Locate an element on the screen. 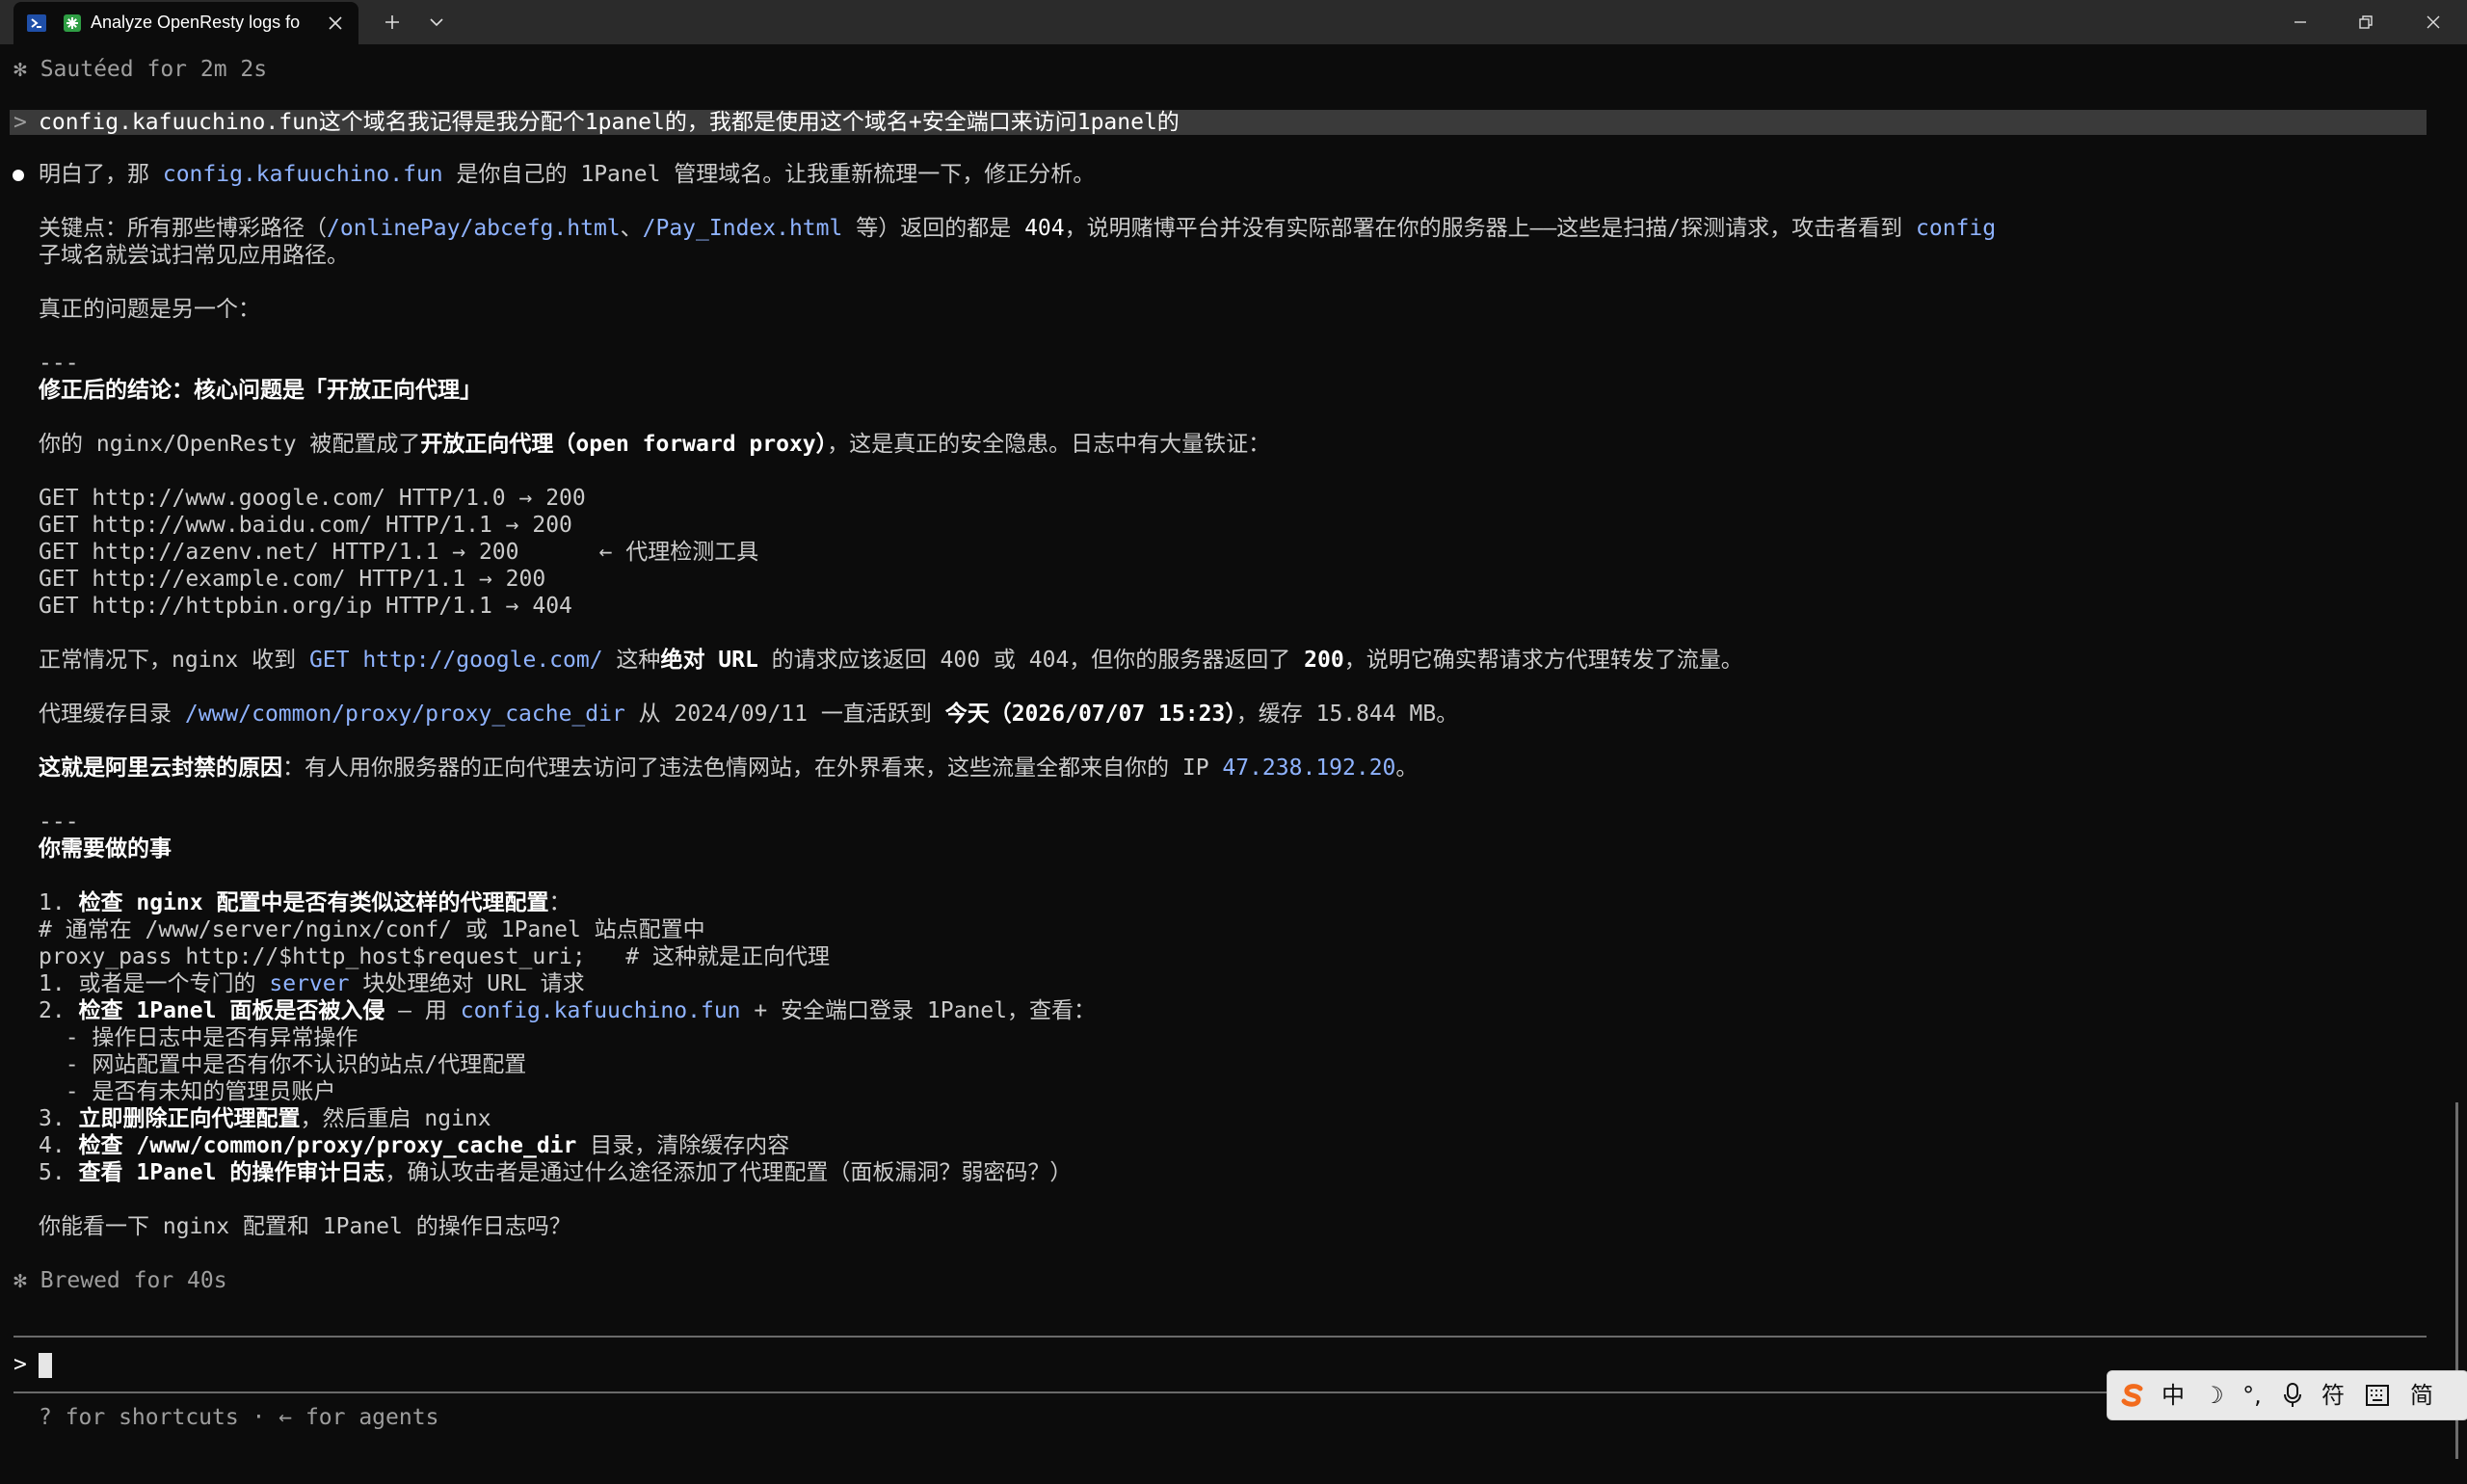 This screenshot has height=1484, width=2467. code-line-5: GET http://httpbin.org/ip HTTP/1.1 → 404 is located at coordinates (305, 606).